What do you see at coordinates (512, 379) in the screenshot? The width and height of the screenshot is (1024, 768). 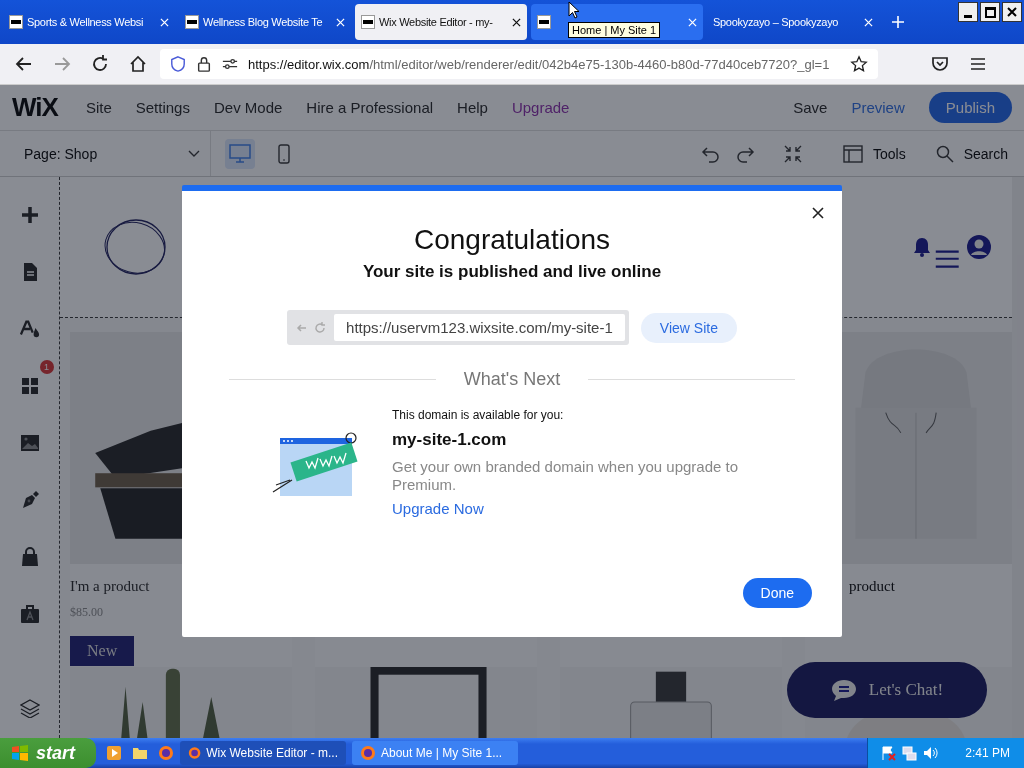 I see `section-heading: What's Next` at bounding box center [512, 379].